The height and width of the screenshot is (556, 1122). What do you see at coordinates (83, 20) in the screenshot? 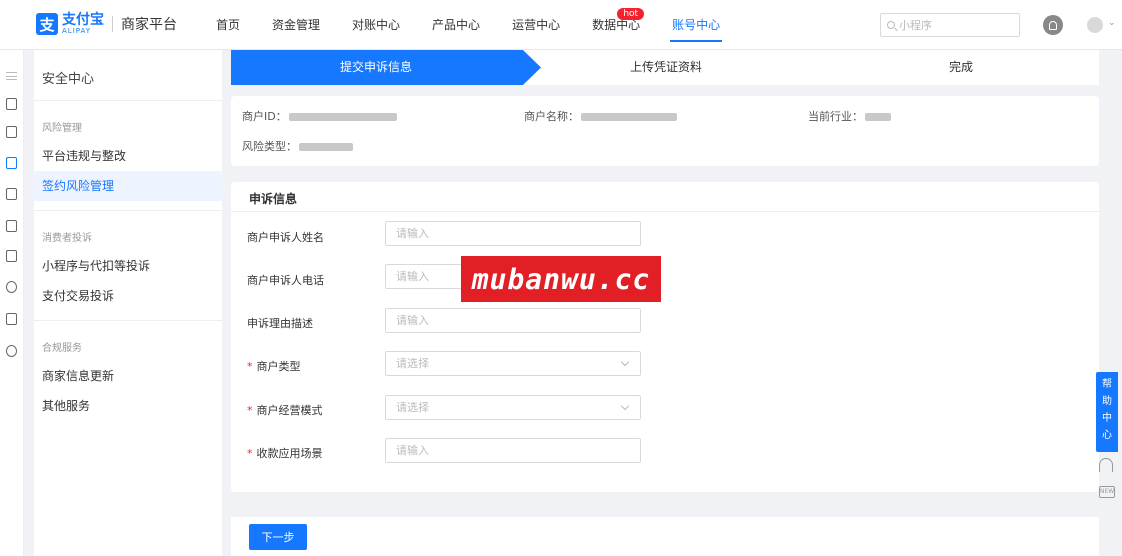
I see `logo-cn-text: 支付宝` at bounding box center [83, 20].